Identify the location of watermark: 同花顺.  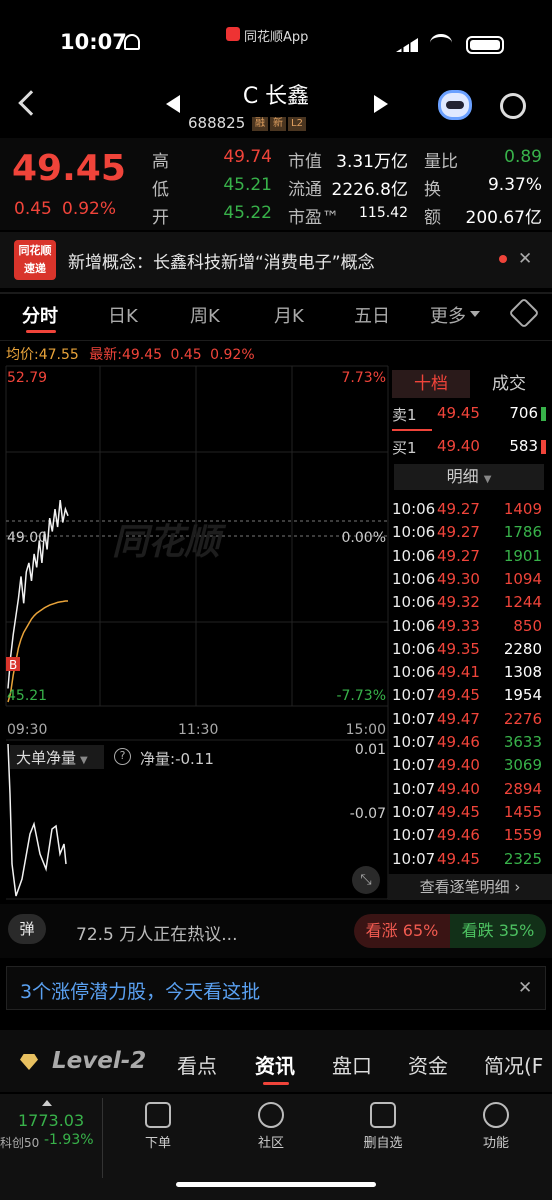
(169, 542).